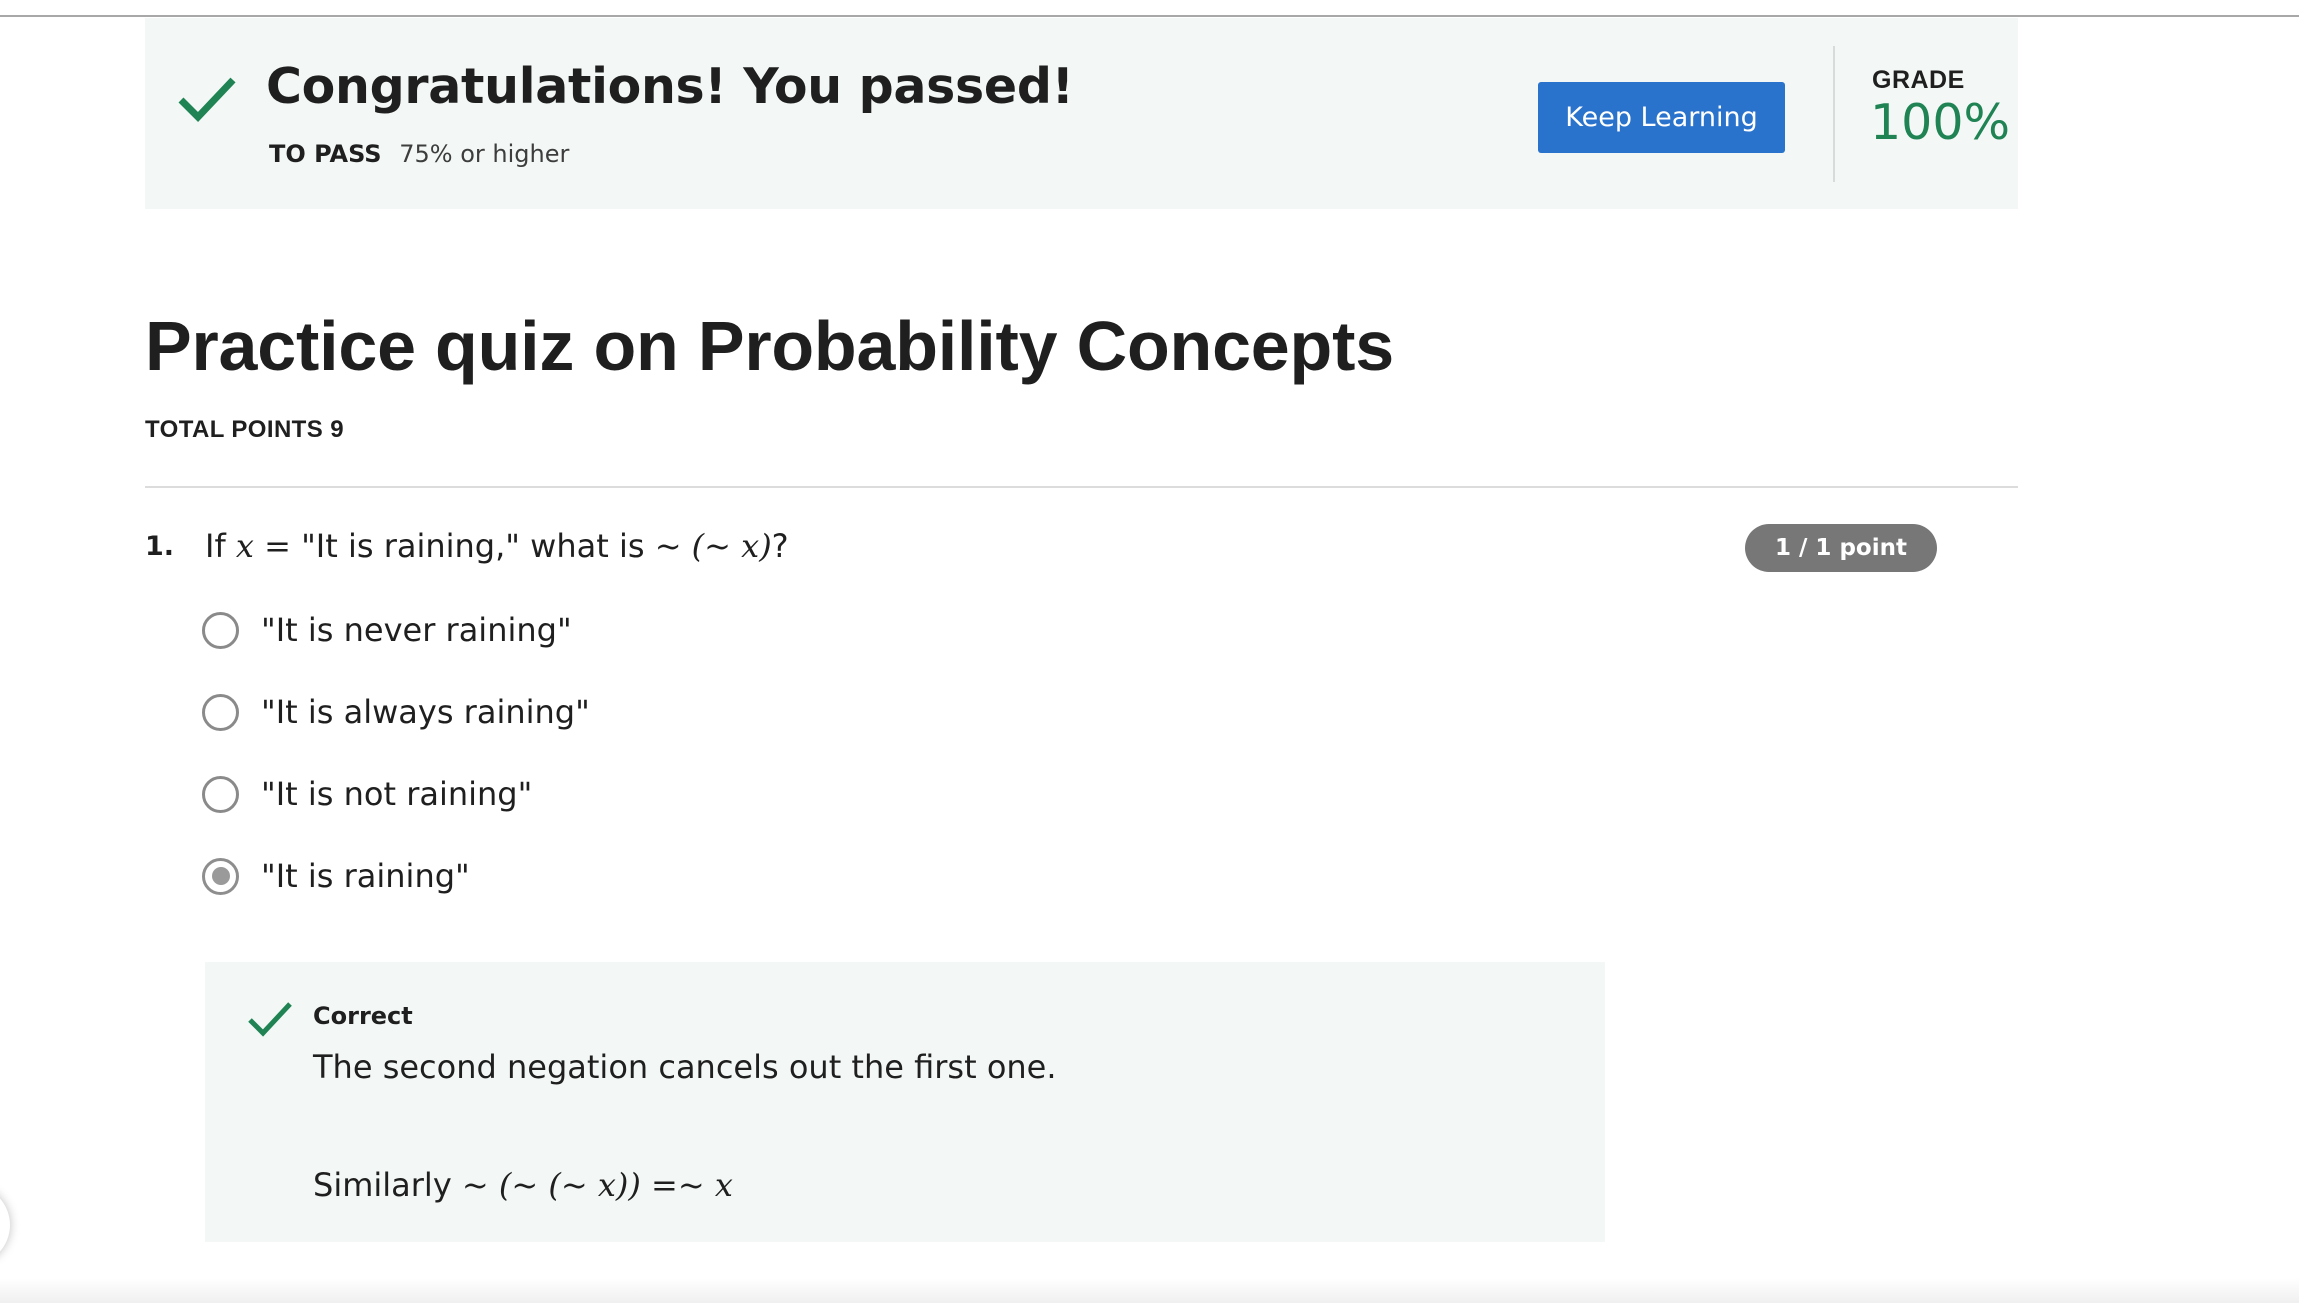  I want to click on answer-option: "It is not raining", so click(367, 794).